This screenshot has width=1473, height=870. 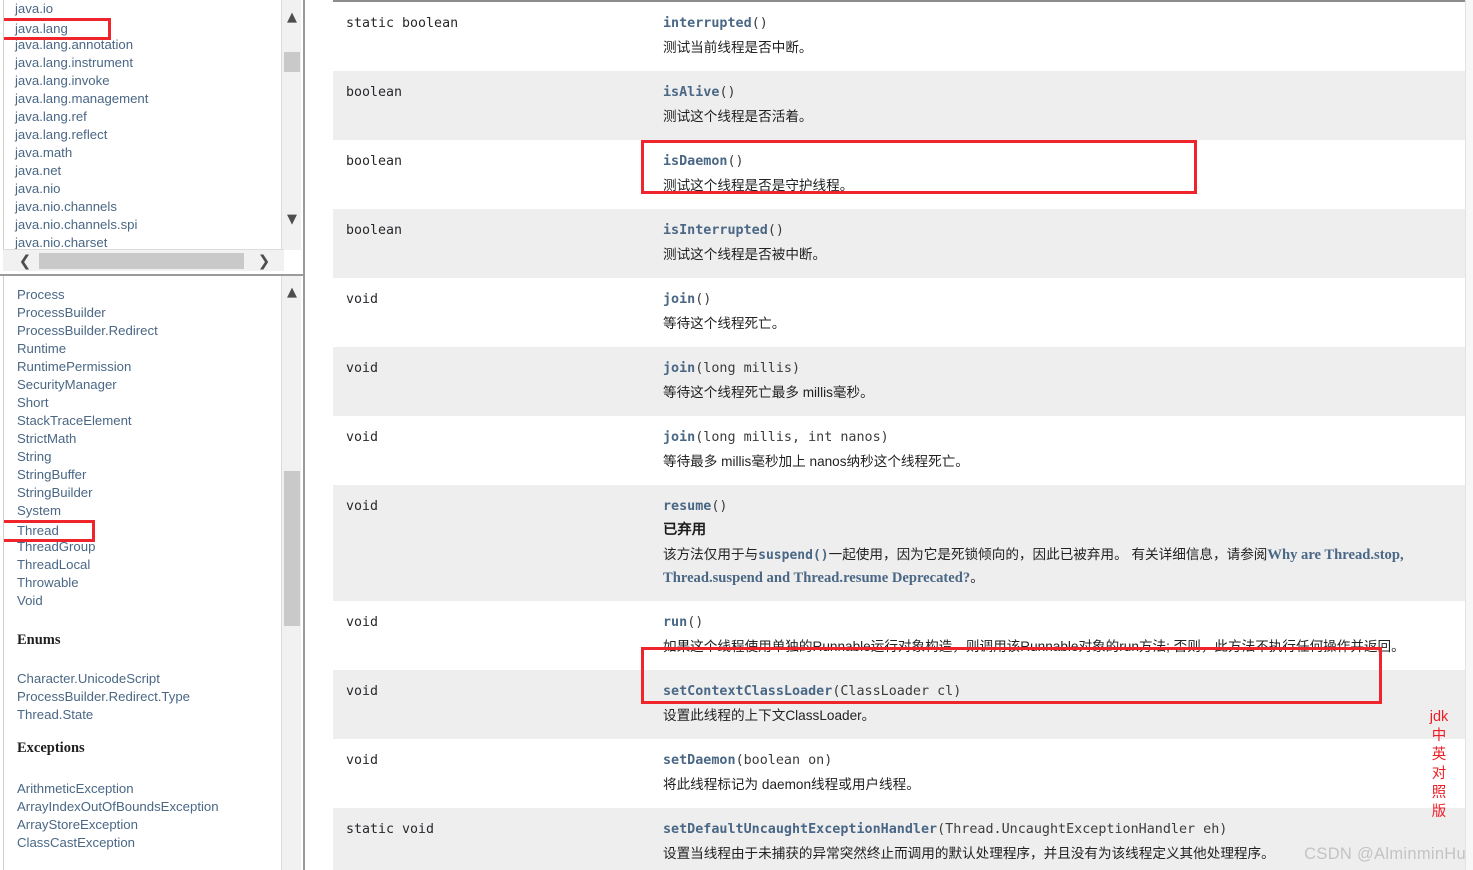 What do you see at coordinates (791, 784) in the screenshot?
I see `method-description: 将此线程标记为 daemon线程或用户线程。` at bounding box center [791, 784].